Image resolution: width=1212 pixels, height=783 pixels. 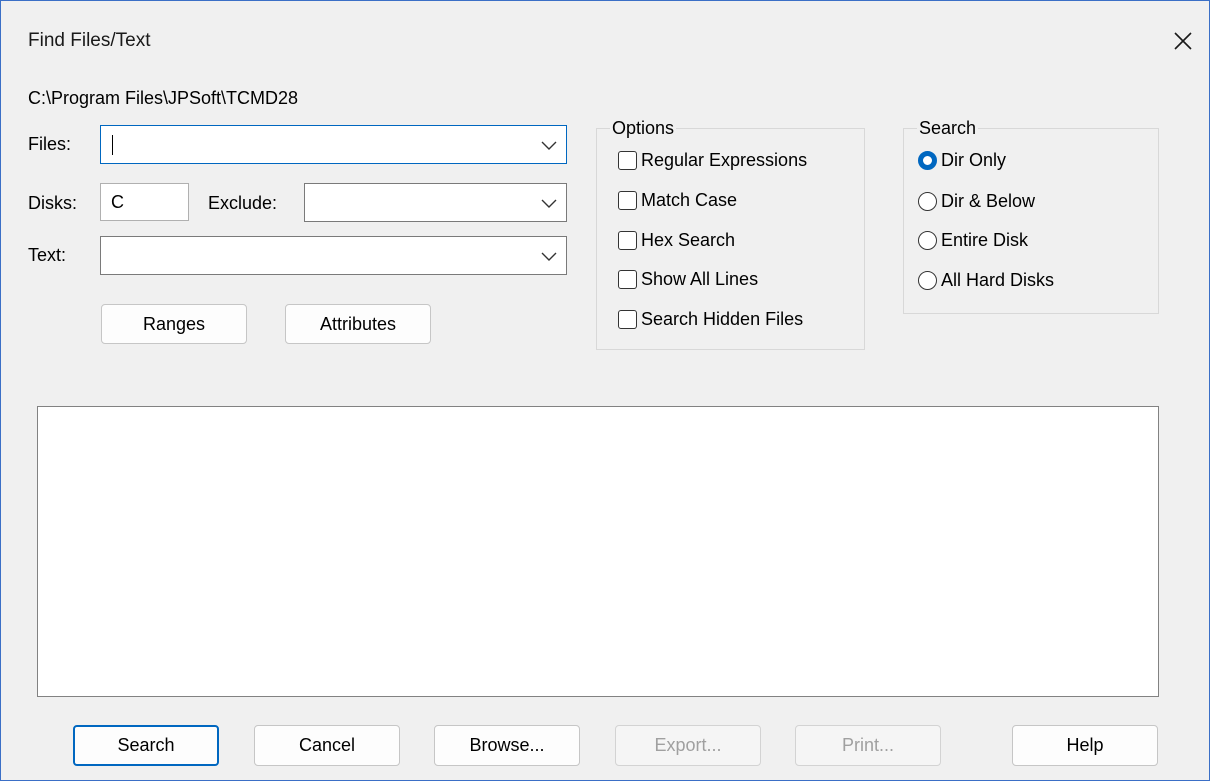 I want to click on search-dir-and-below: Dir & Below, so click(x=976, y=201).